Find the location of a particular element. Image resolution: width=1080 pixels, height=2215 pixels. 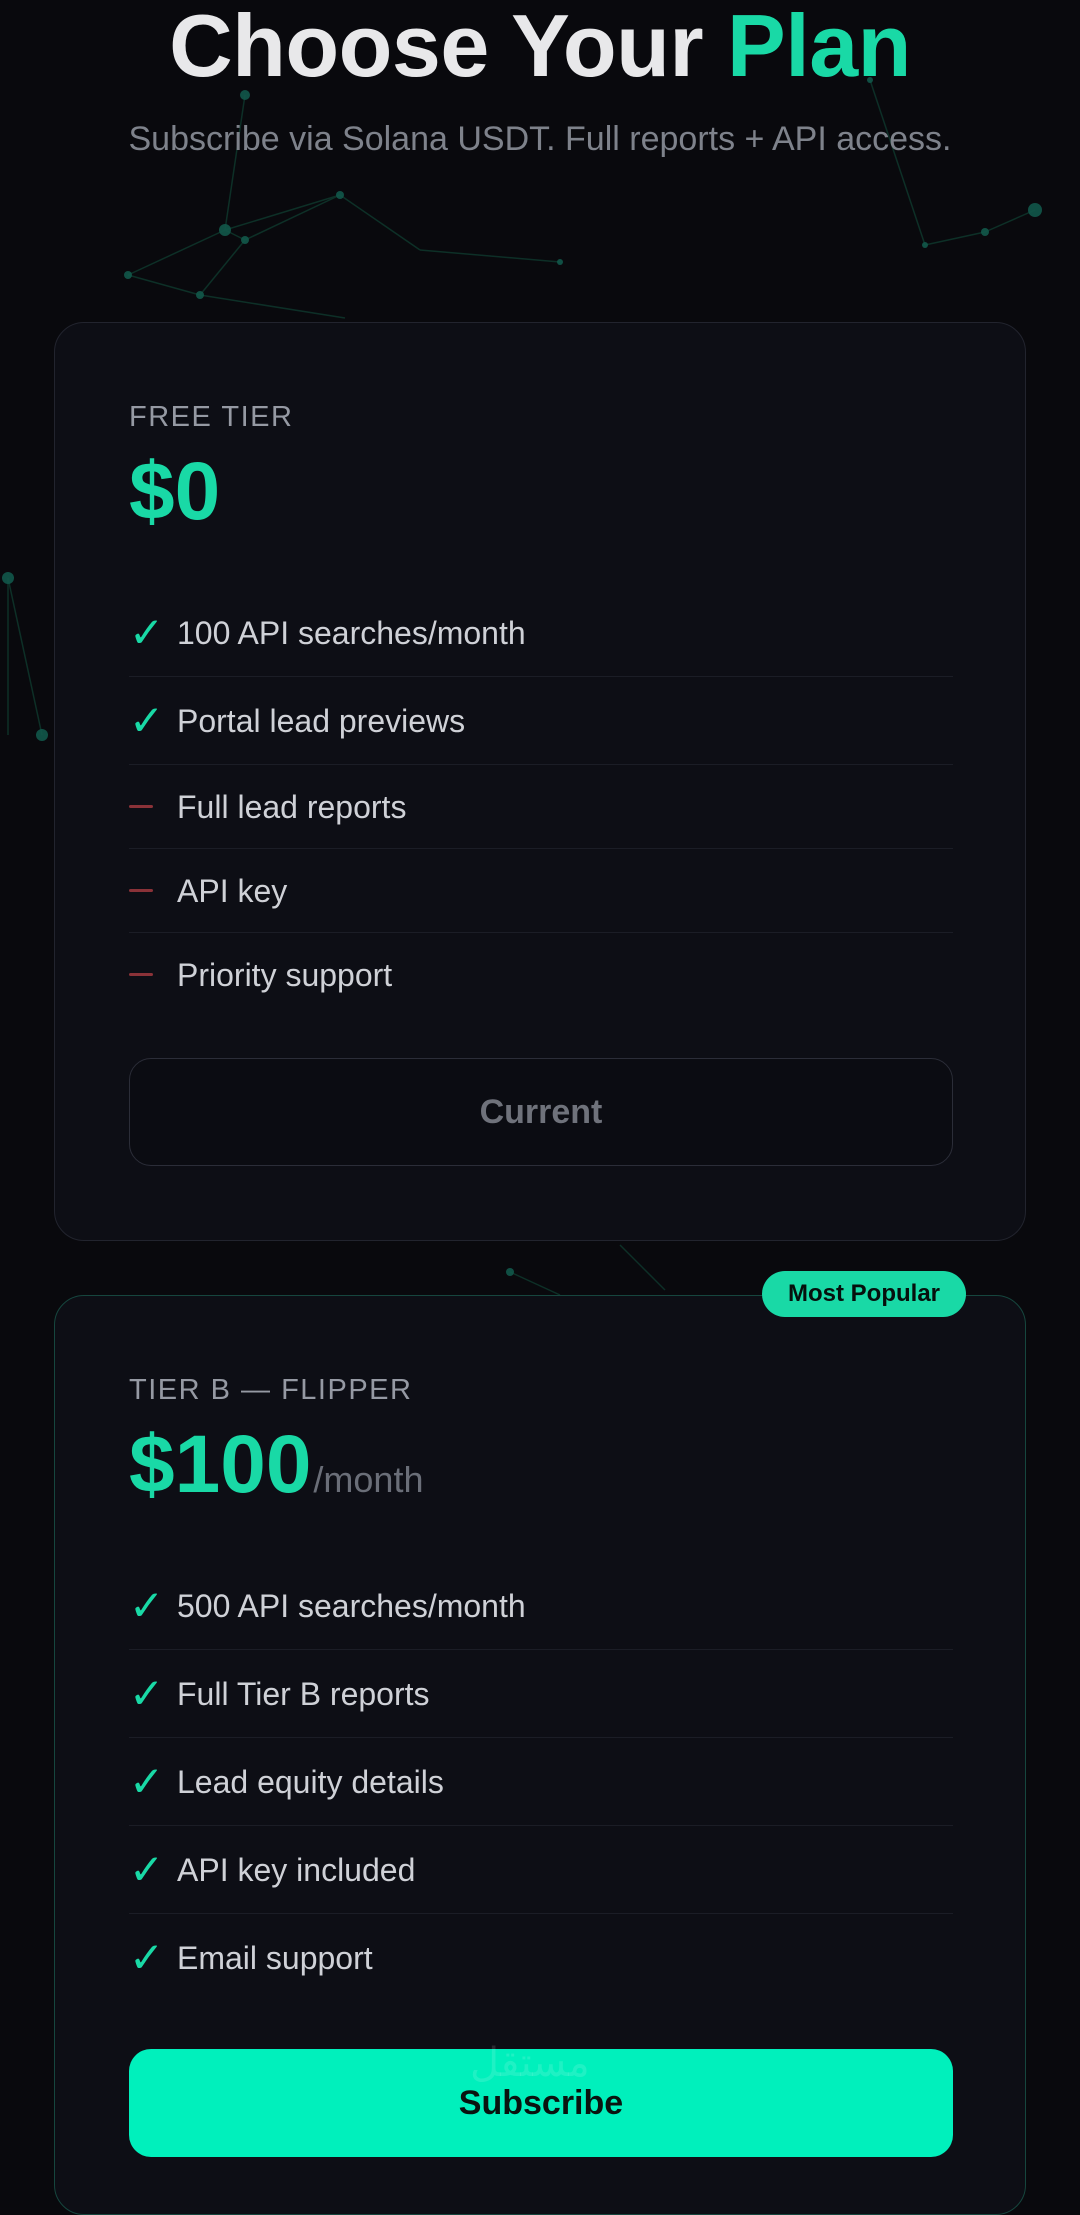

feature-item: ✓ Portal lead previews is located at coordinates (541, 721).